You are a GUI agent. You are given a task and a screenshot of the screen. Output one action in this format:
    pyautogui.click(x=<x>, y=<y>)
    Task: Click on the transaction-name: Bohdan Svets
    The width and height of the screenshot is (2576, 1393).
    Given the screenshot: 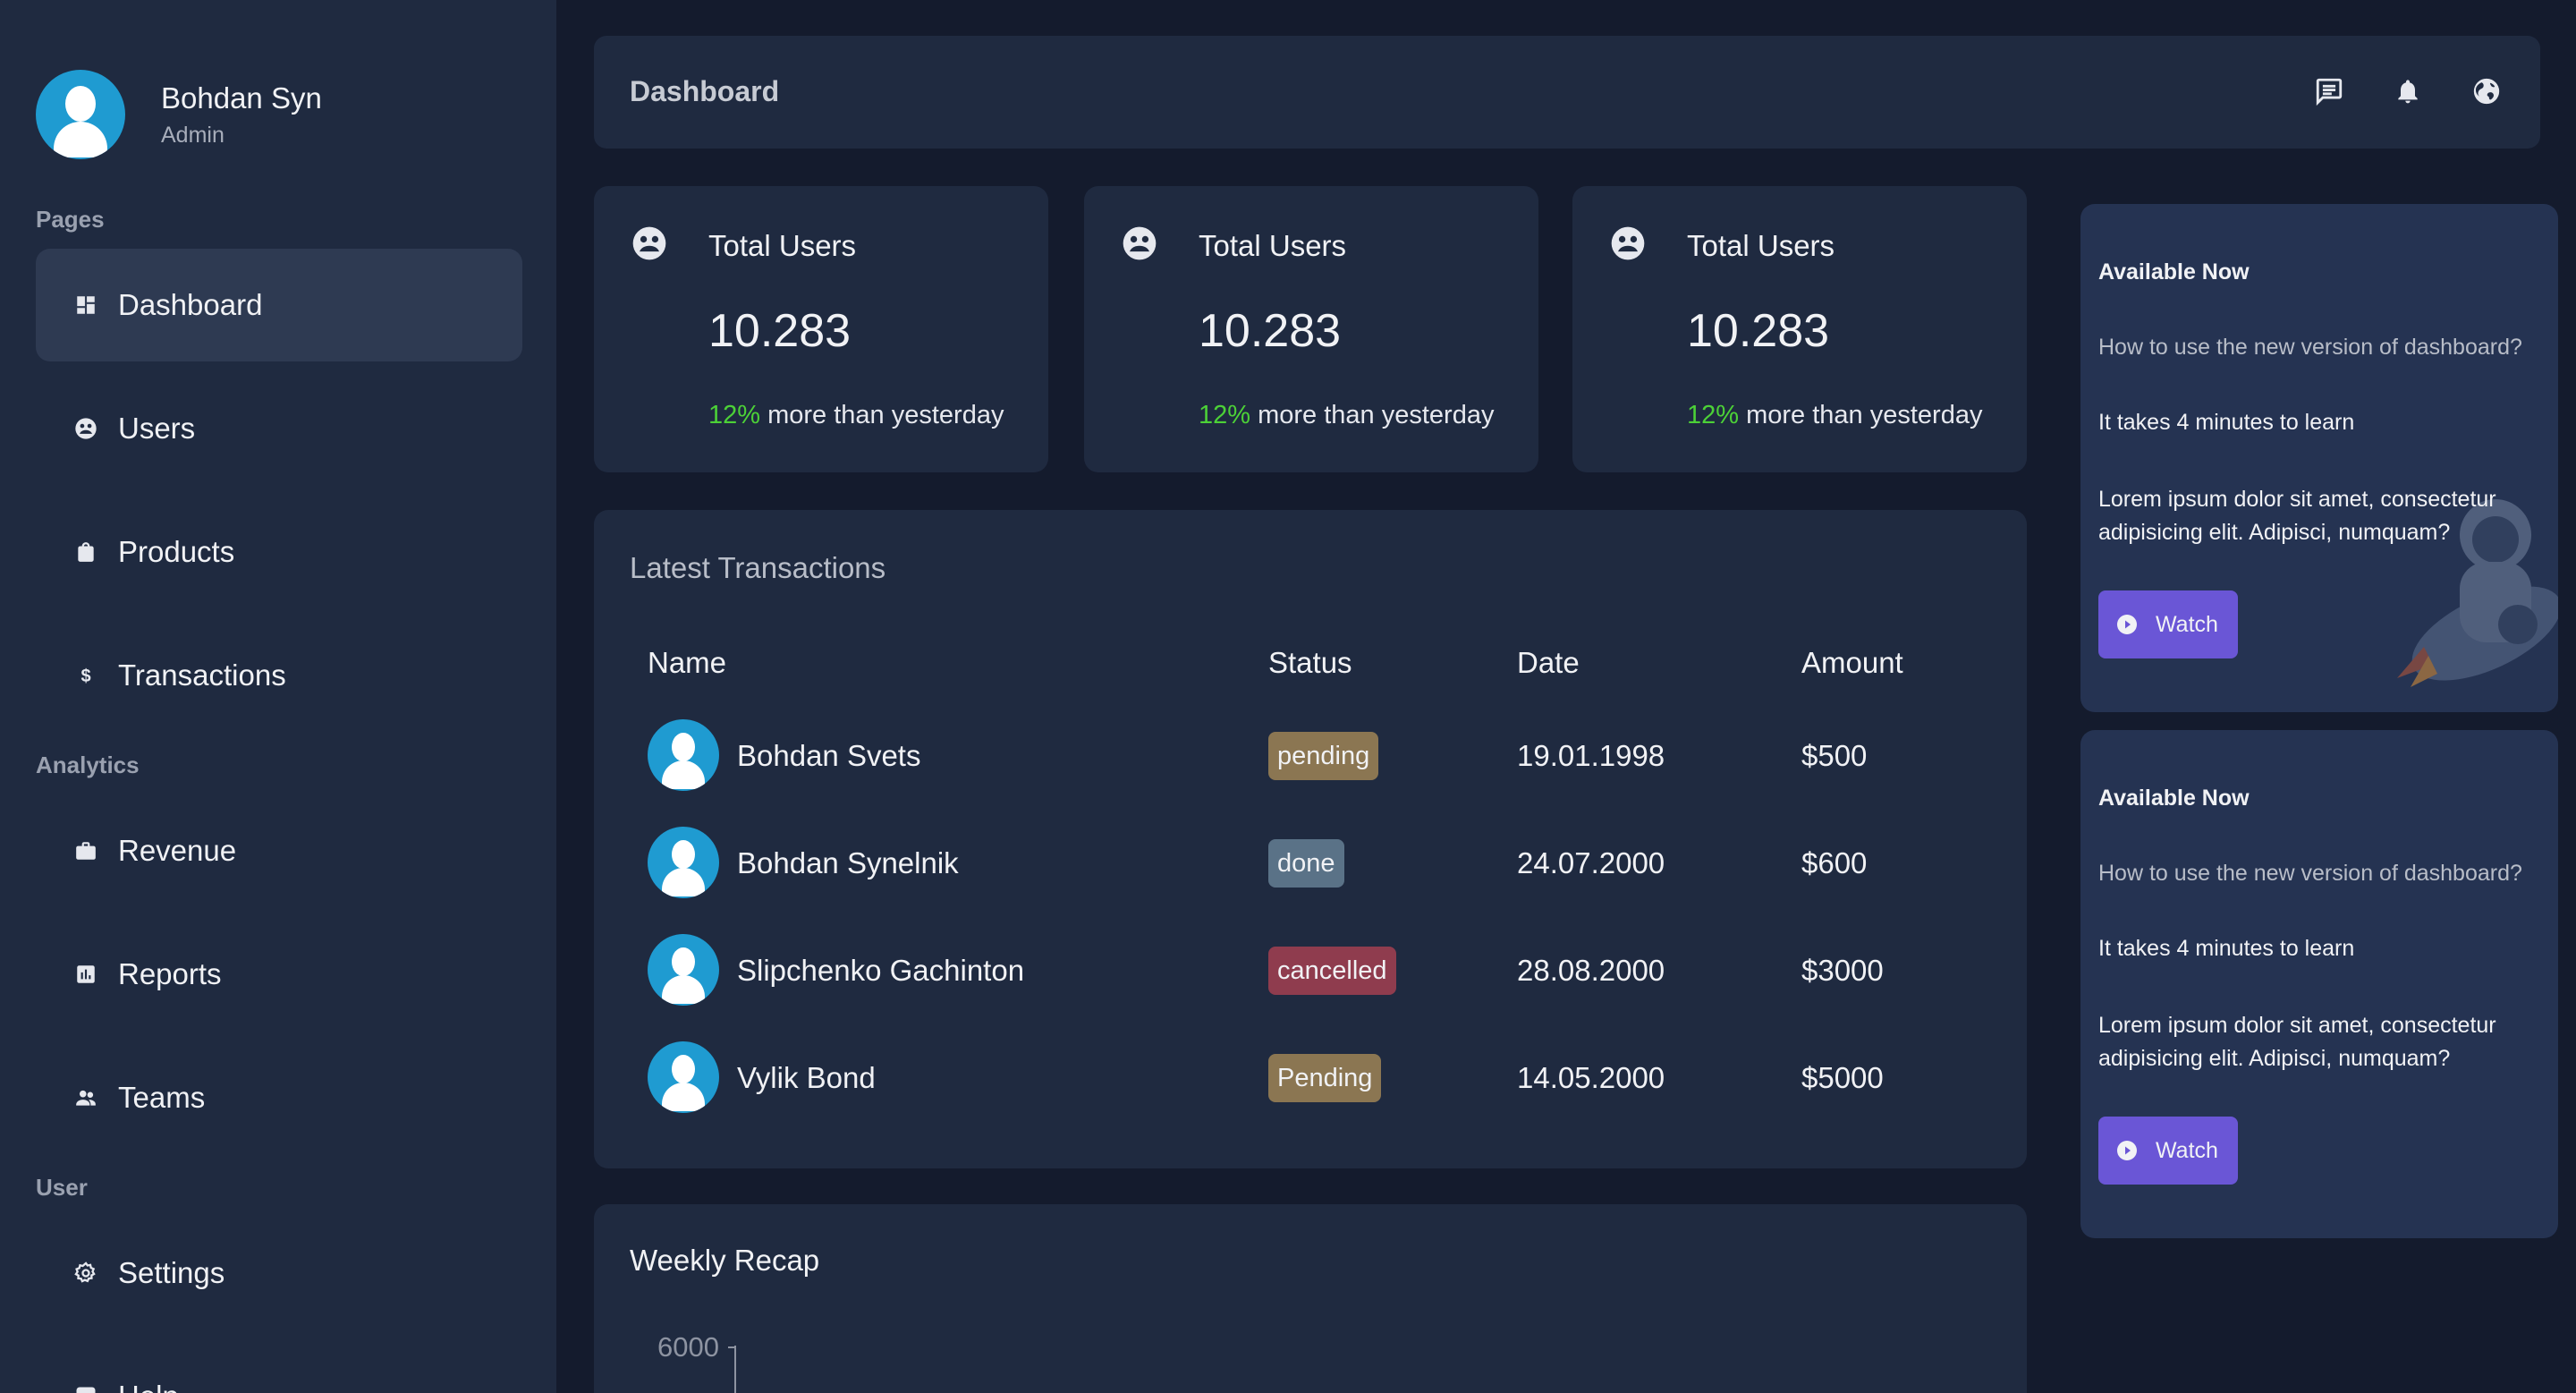 What is the action you would take?
    pyautogui.click(x=829, y=755)
    